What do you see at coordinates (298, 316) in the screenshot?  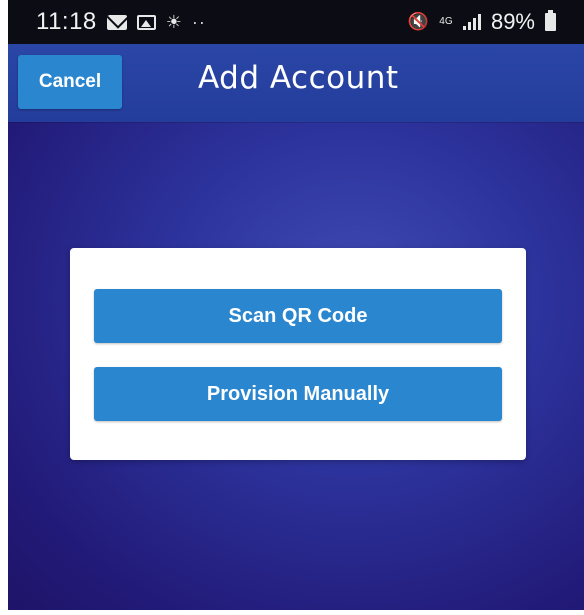 I see `scan-qr-code-button: Scan QR Code` at bounding box center [298, 316].